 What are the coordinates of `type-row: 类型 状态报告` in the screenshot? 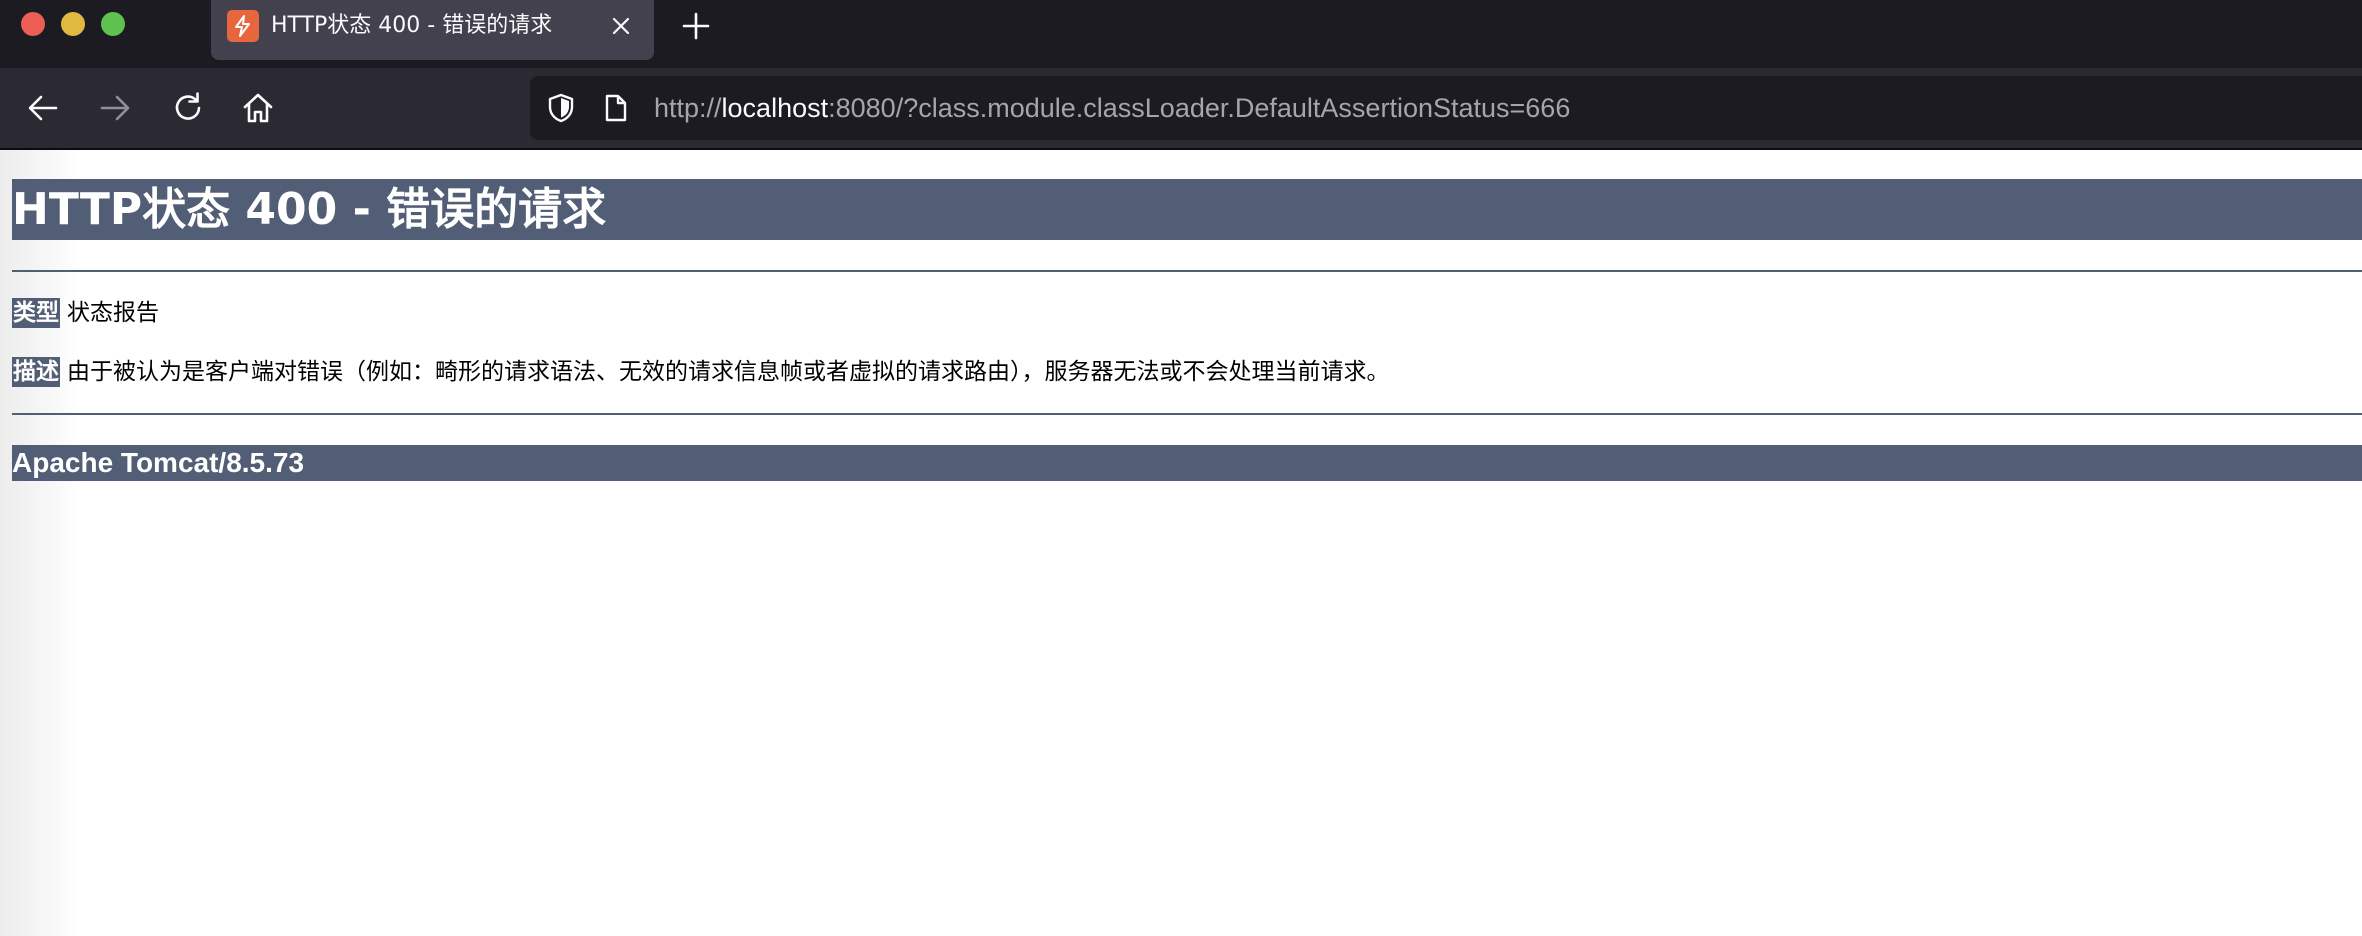 It's located at (85, 313).